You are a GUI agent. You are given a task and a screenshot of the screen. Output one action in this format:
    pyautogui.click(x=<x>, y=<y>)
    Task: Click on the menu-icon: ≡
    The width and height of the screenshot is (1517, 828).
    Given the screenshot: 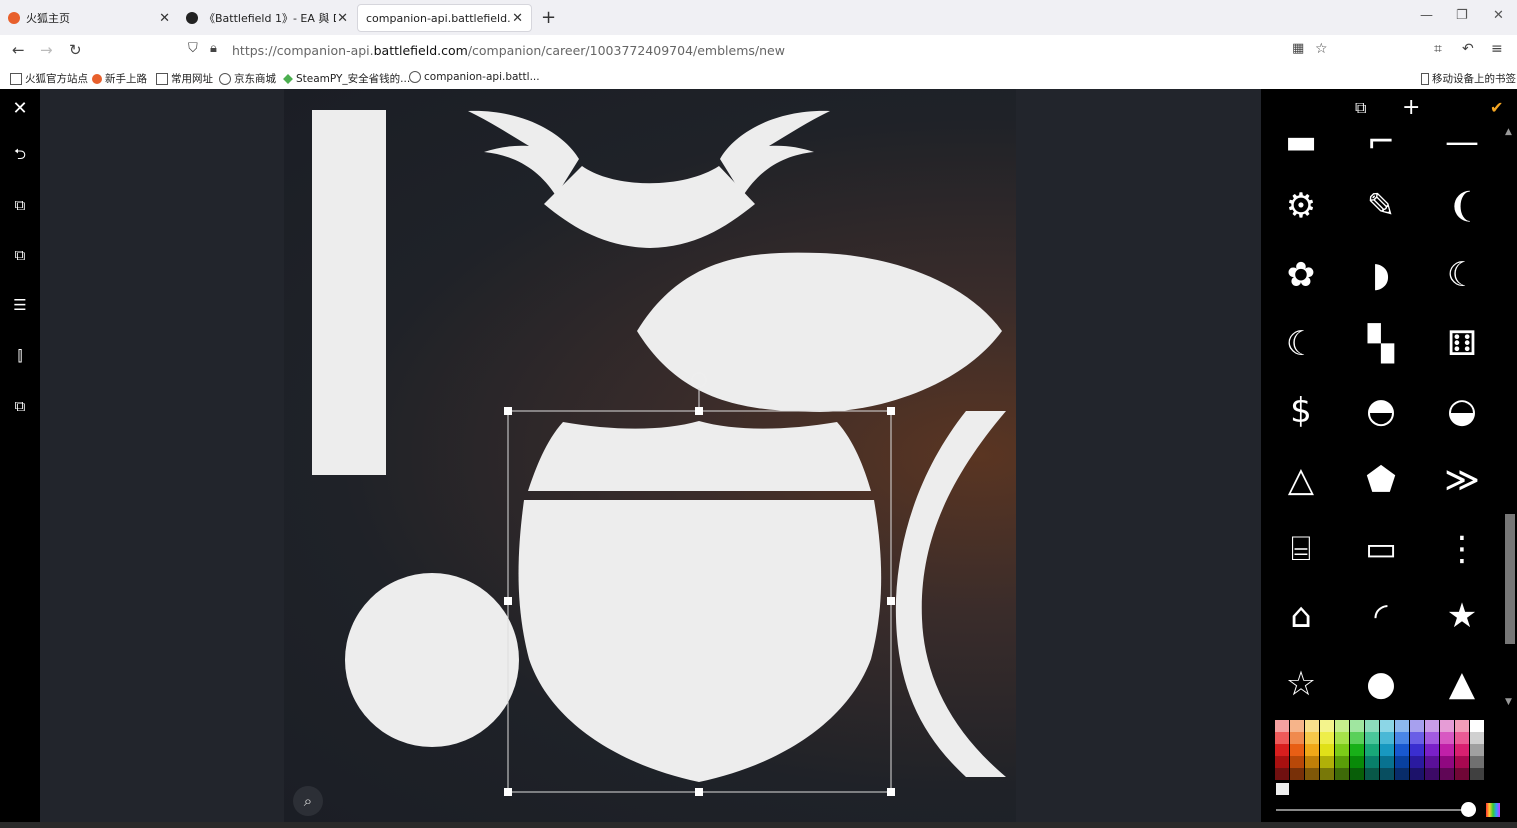 What is the action you would take?
    pyautogui.click(x=1497, y=49)
    